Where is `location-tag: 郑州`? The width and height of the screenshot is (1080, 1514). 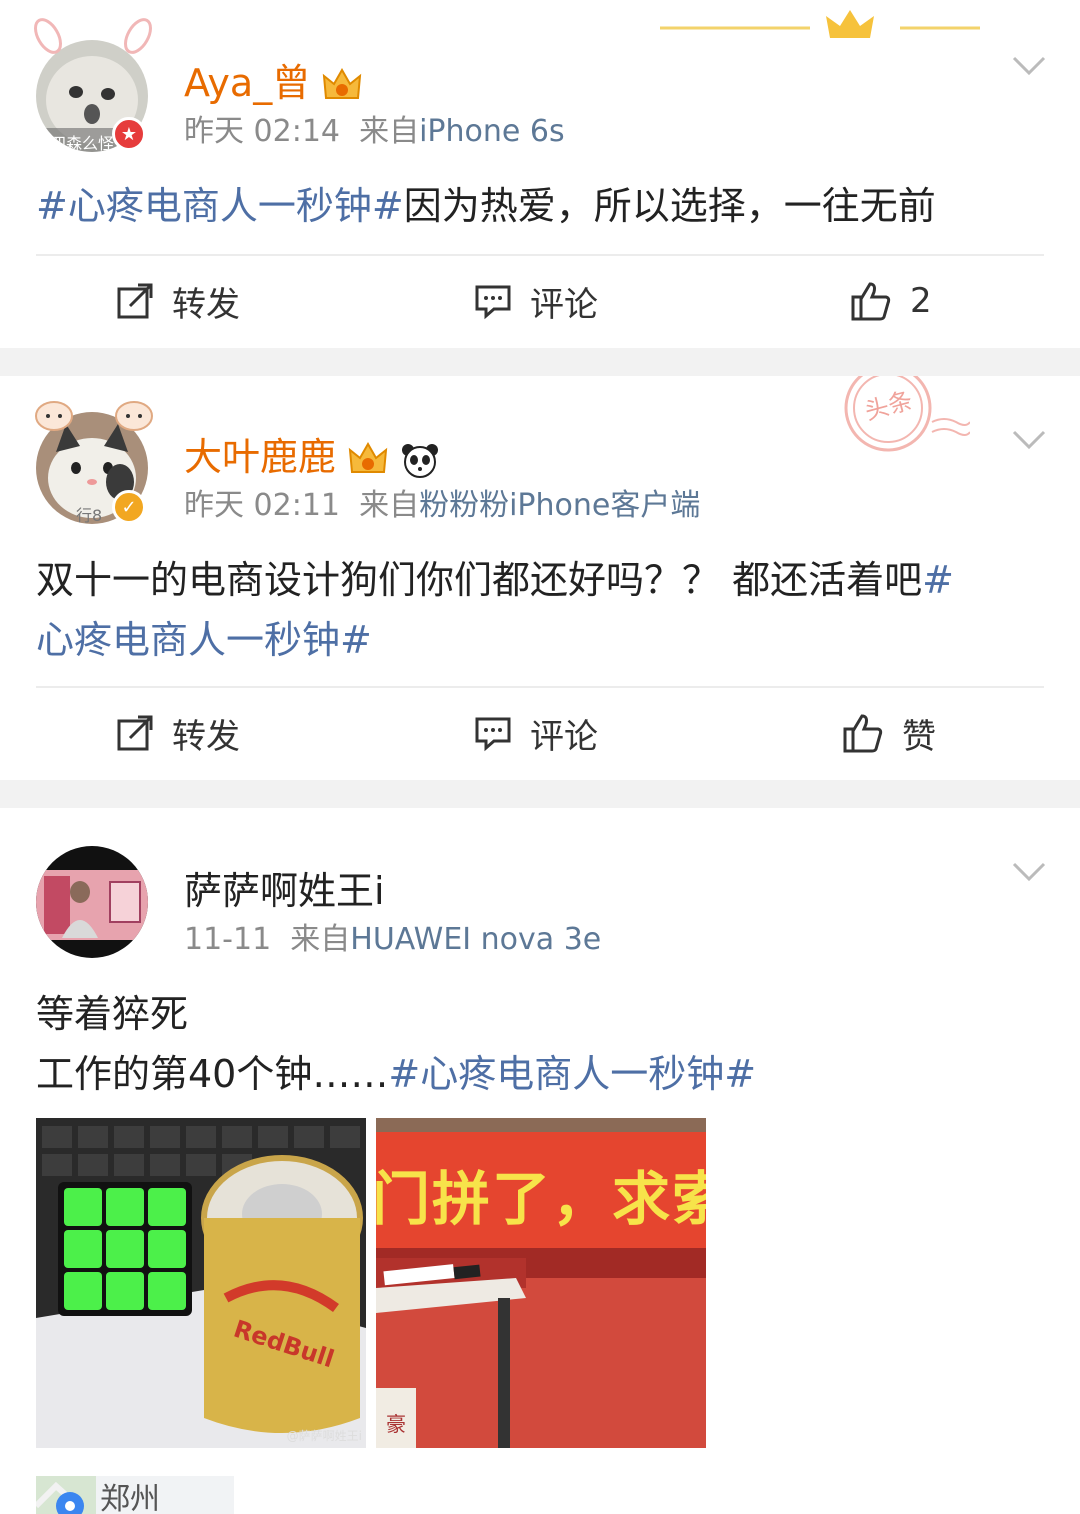 location-tag: 郑州 is located at coordinates (135, 1495).